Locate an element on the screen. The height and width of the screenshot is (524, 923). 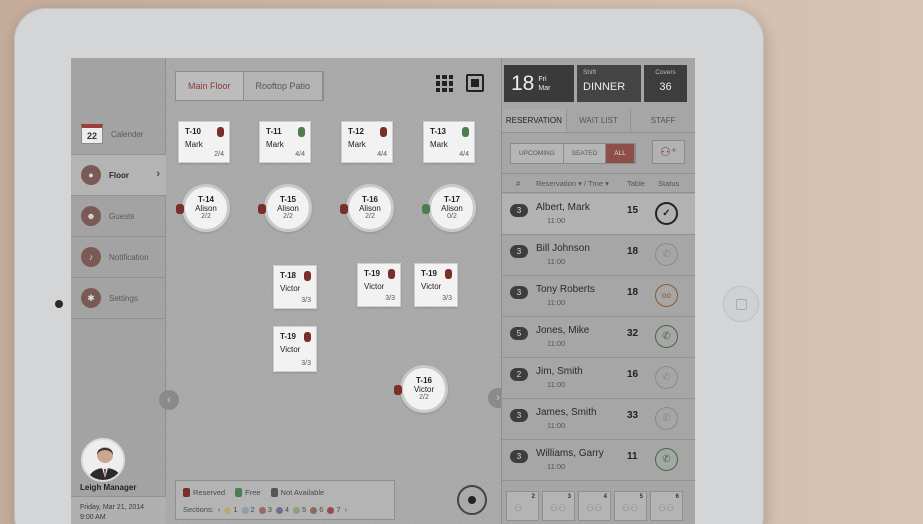
table-row: 3 Bill Johnson 11:00 18 ✆ is located at coordinates (598, 255).